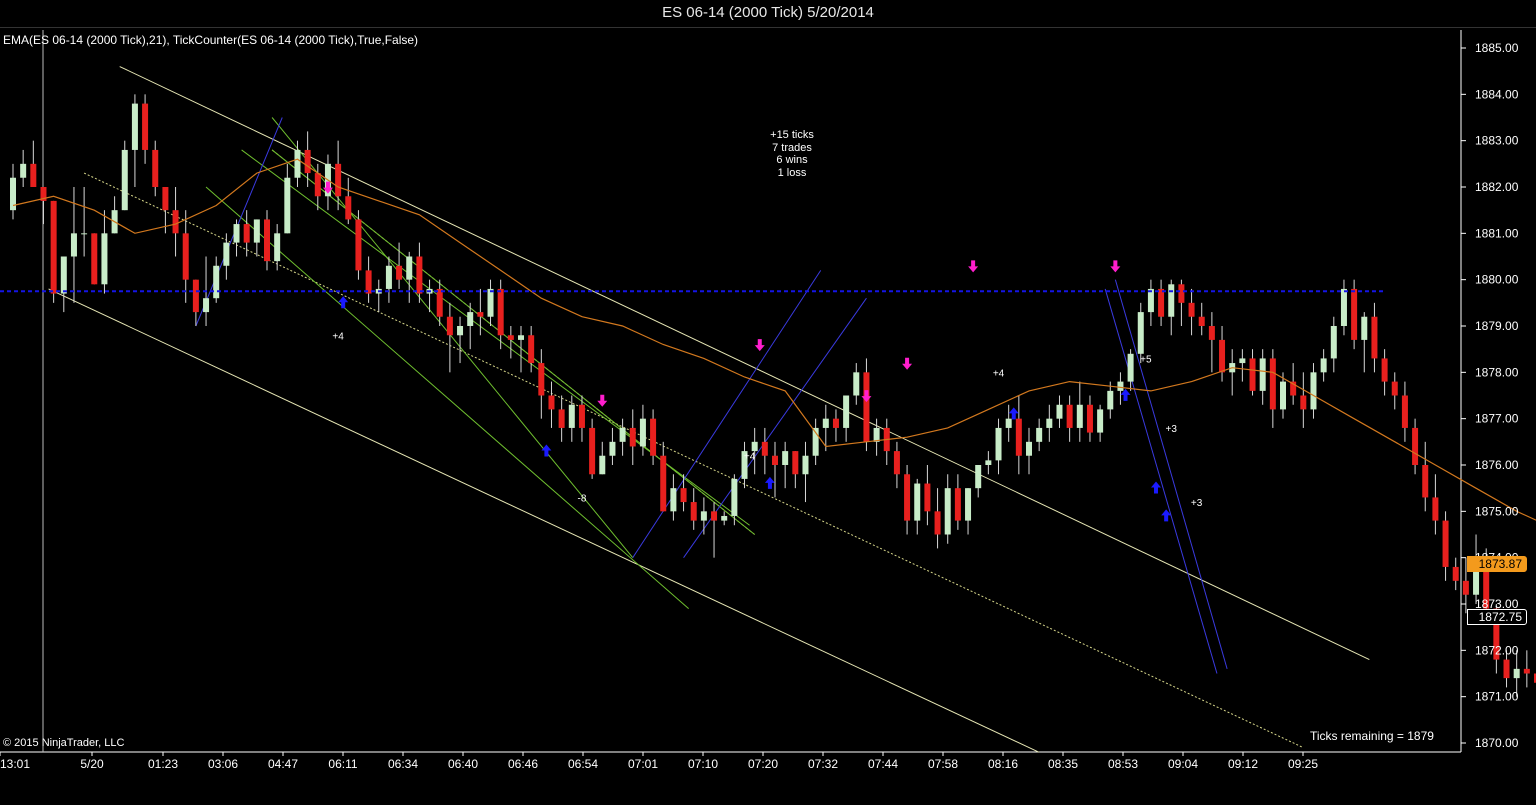 This screenshot has width=1536, height=805. I want to click on price-tick-label: 1880.00, so click(1497, 280).